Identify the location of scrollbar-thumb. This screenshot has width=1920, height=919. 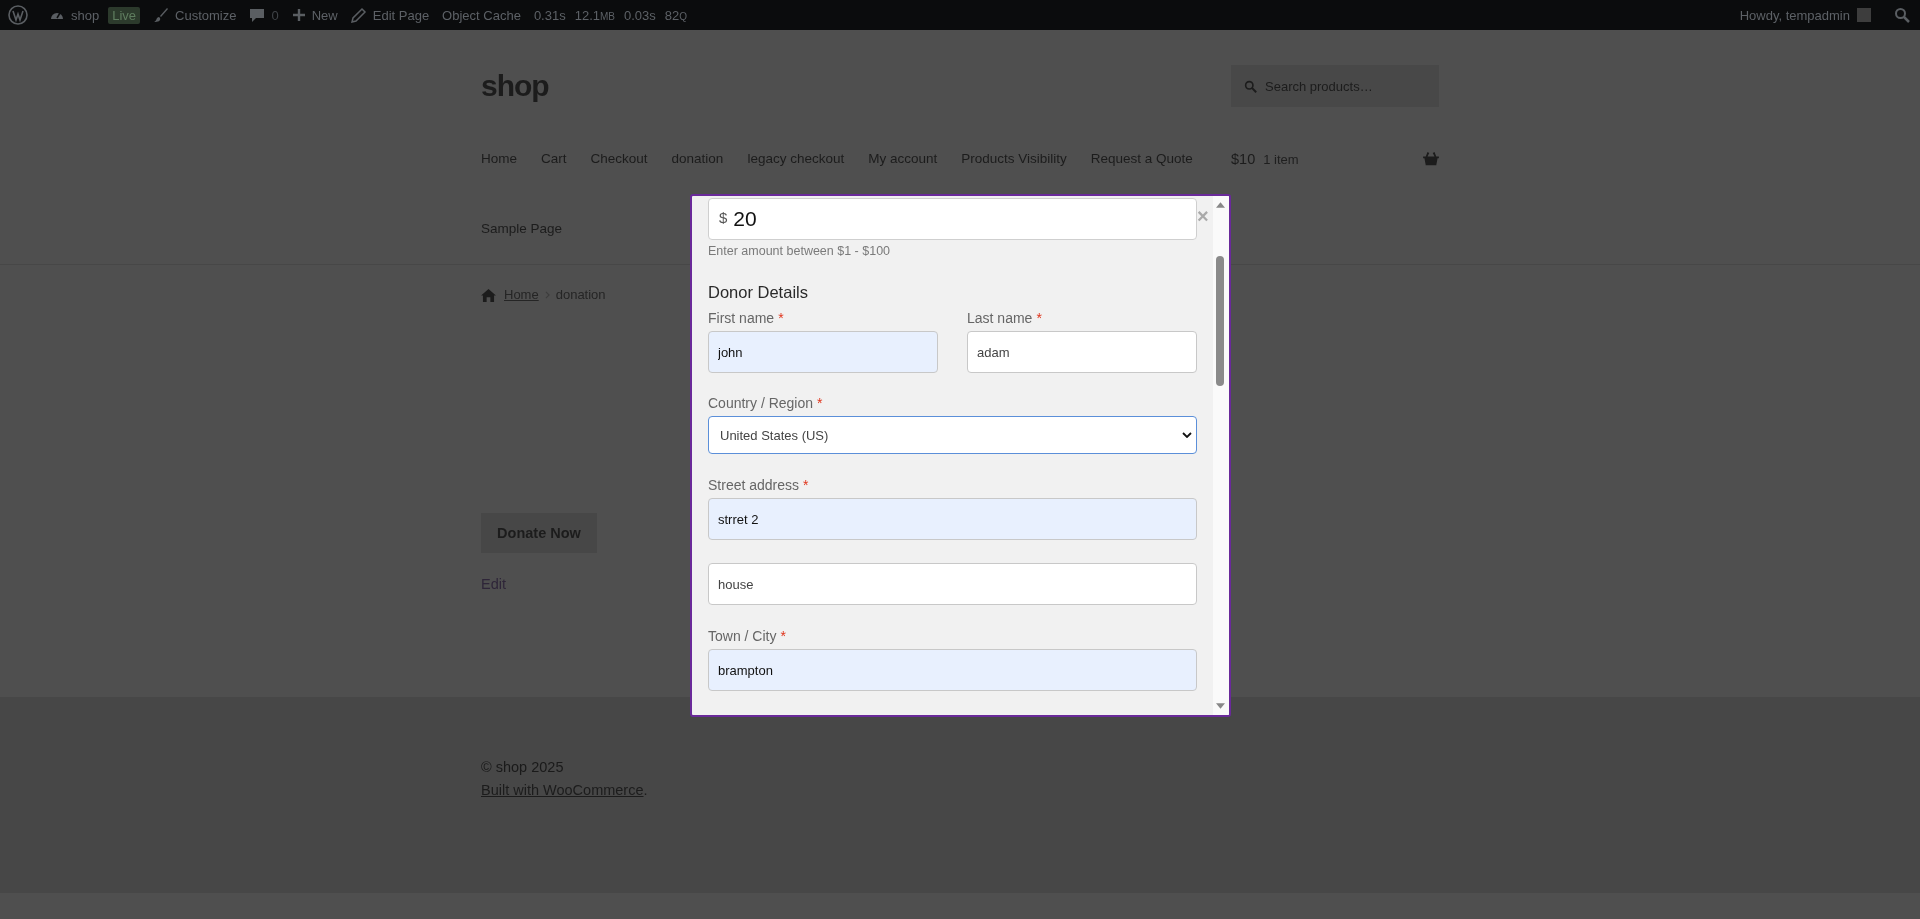
(1220, 321).